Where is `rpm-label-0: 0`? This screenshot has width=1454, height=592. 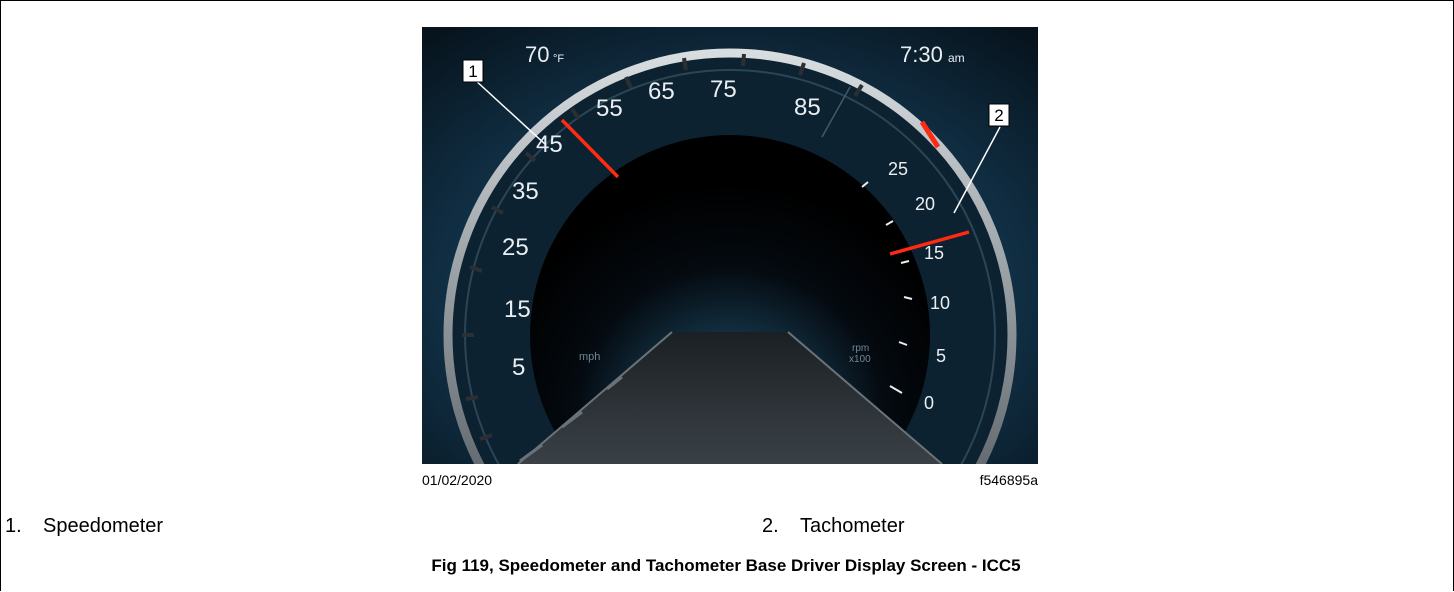 rpm-label-0: 0 is located at coordinates (929, 403).